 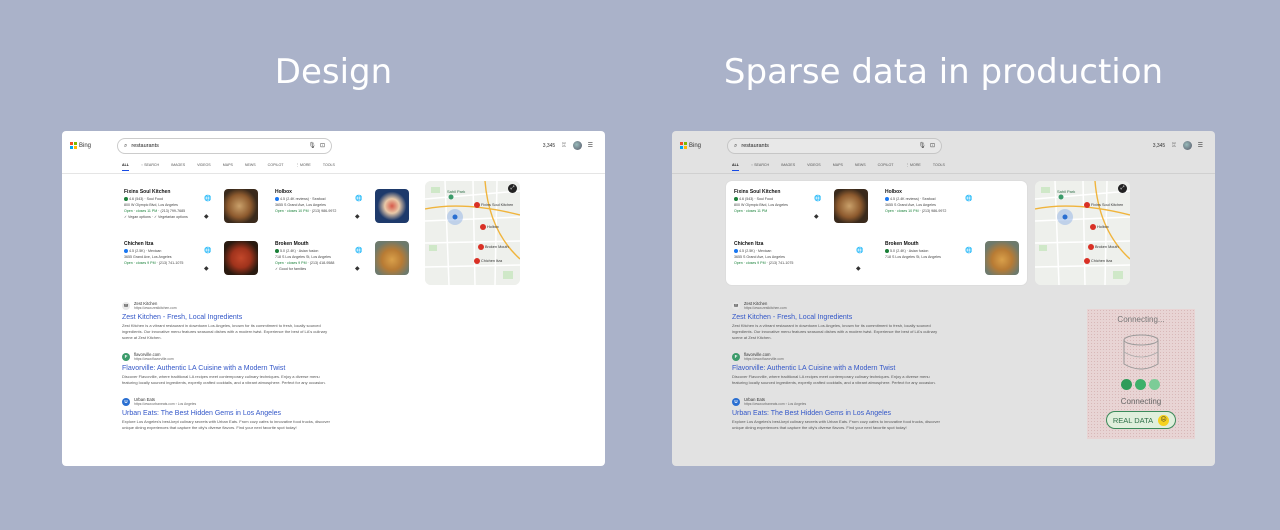 I want to click on map-label: Broken Mouth, so click(x=497, y=247).